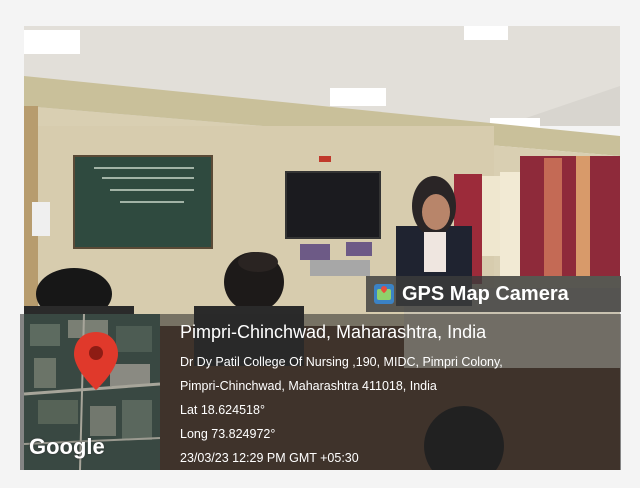 The image size is (640, 488). What do you see at coordinates (228, 434) in the screenshot?
I see `longitude: Long 73.824972°` at bounding box center [228, 434].